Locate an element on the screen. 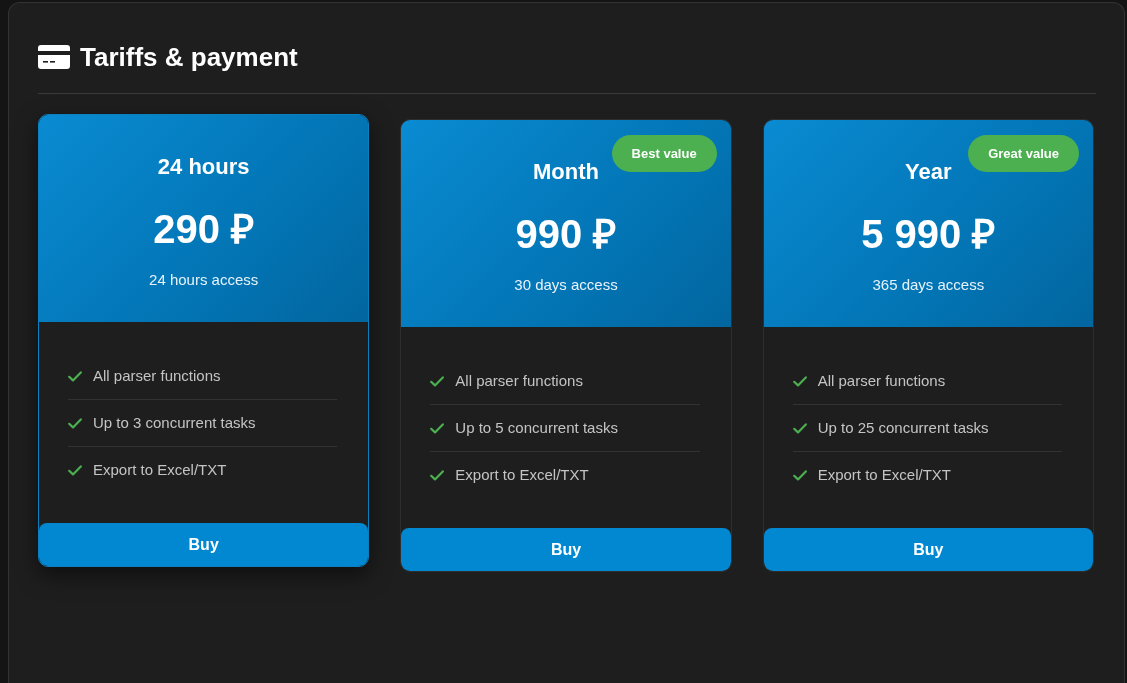  plan-price: 990 ₽ is located at coordinates (566, 234).